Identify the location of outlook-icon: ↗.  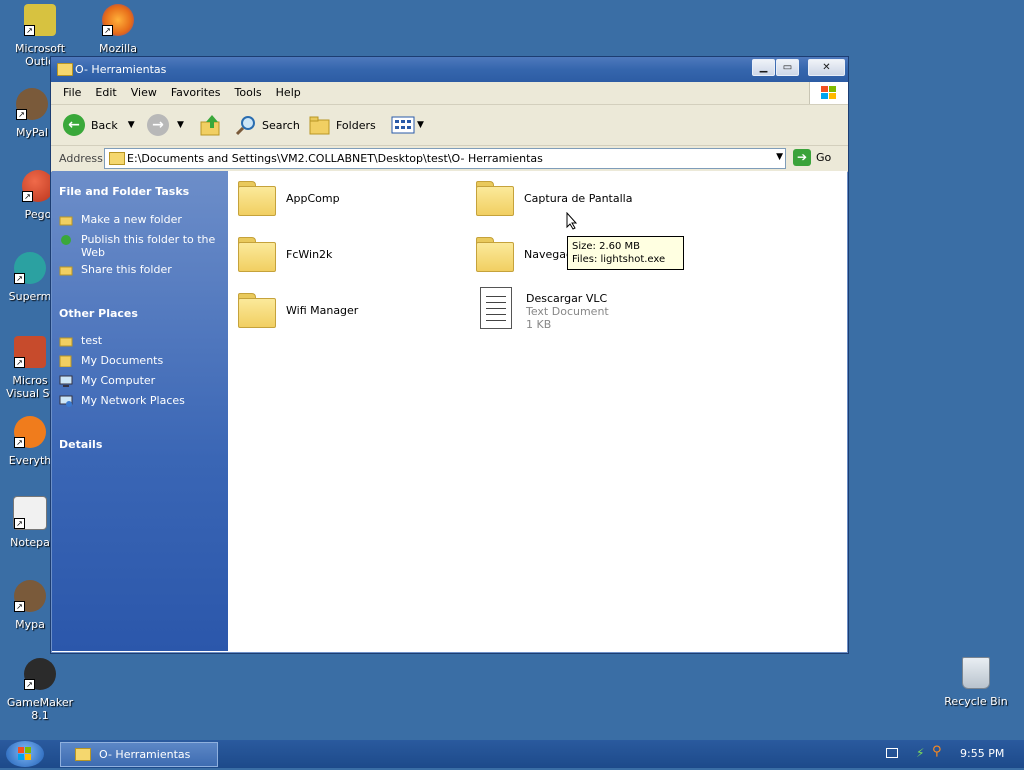
(40, 20).